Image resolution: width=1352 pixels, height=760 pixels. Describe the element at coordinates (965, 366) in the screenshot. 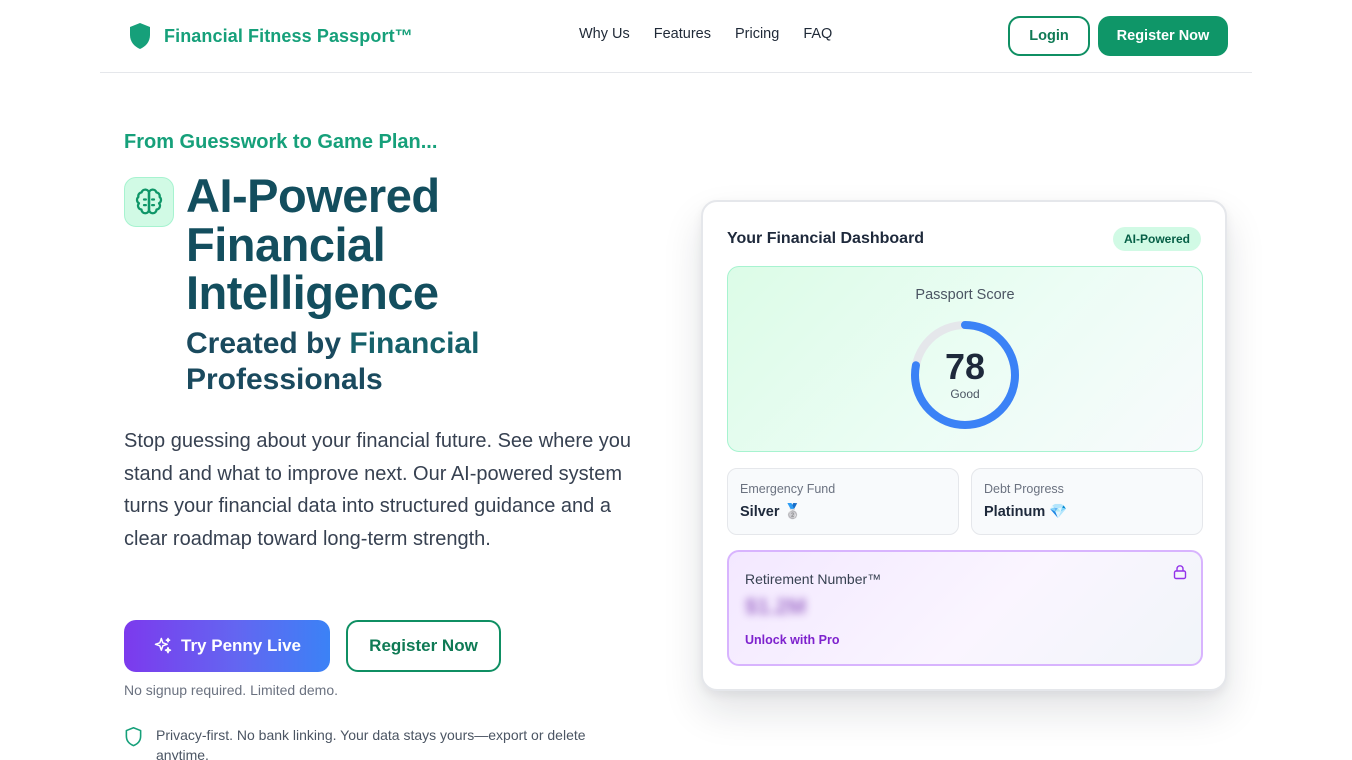

I see `score-value: 78` at that location.